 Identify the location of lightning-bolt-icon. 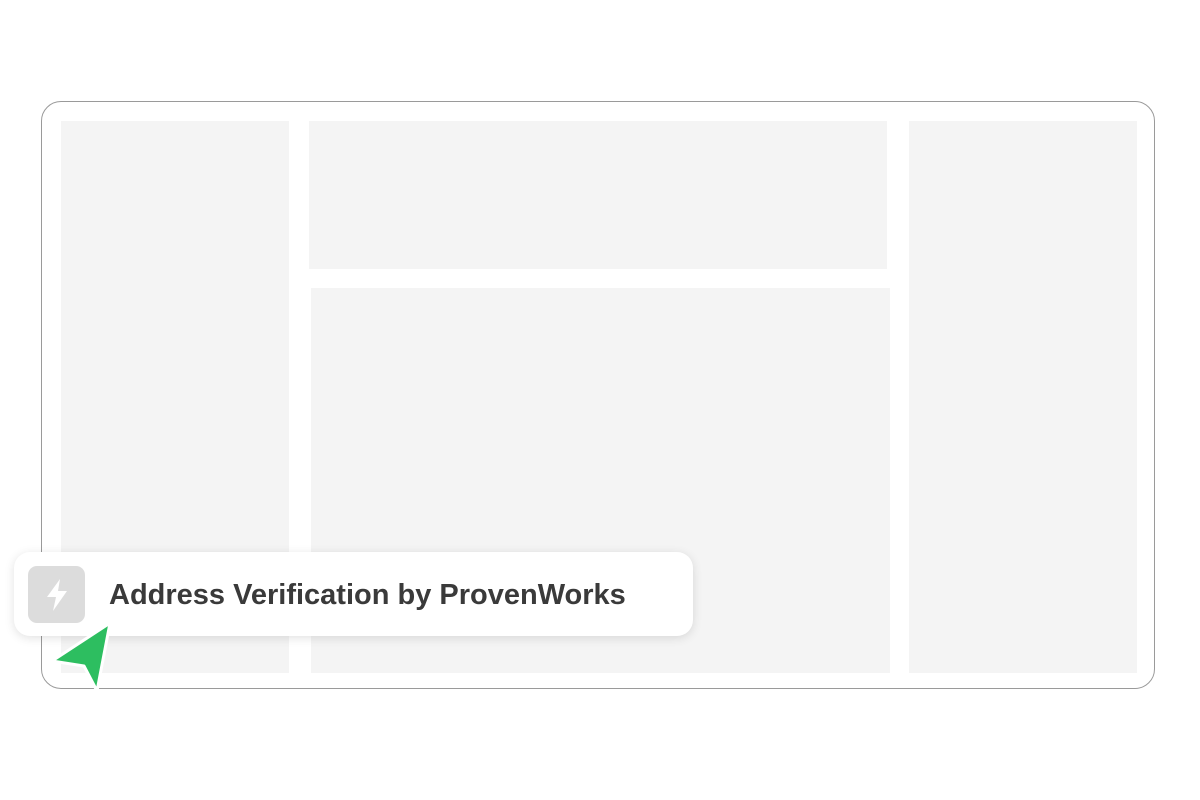
(56, 594).